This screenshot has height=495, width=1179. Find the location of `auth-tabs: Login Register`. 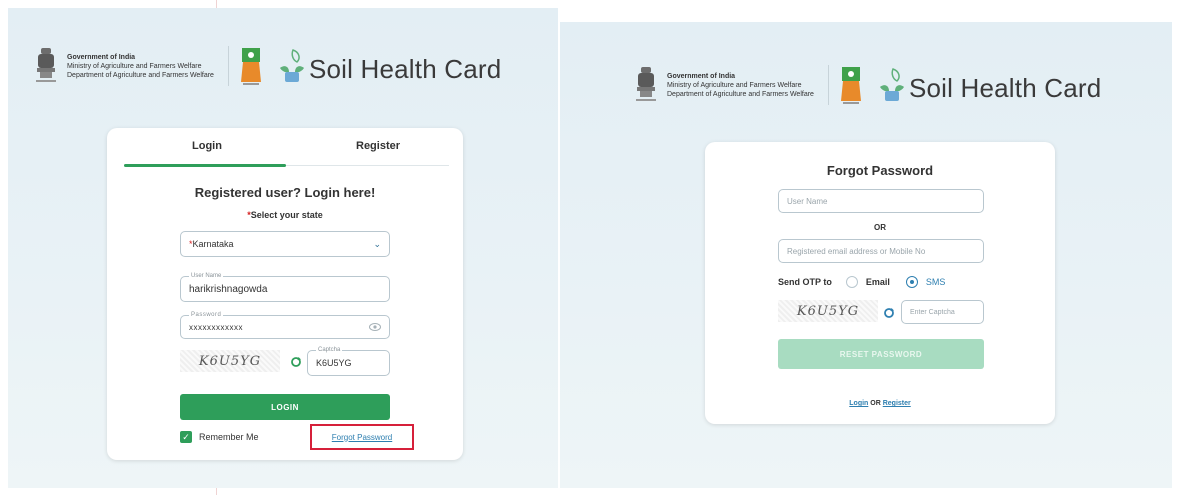

auth-tabs: Login Register is located at coordinates (286, 153).